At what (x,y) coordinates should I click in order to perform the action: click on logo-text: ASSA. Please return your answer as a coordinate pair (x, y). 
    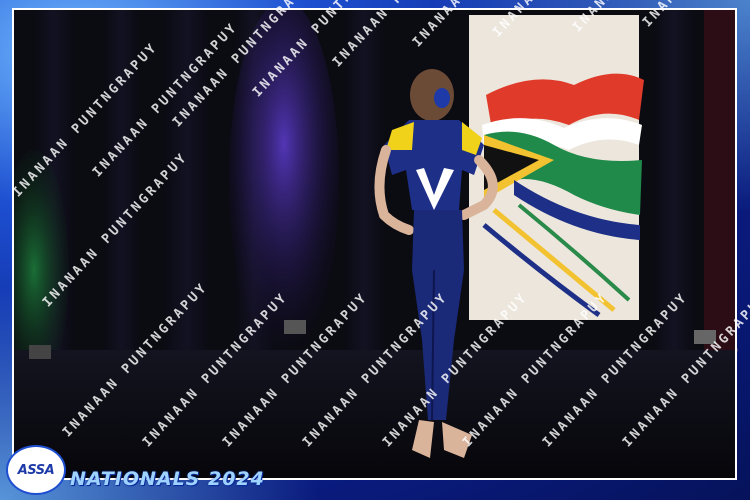
    Looking at the image, I should click on (36, 470).